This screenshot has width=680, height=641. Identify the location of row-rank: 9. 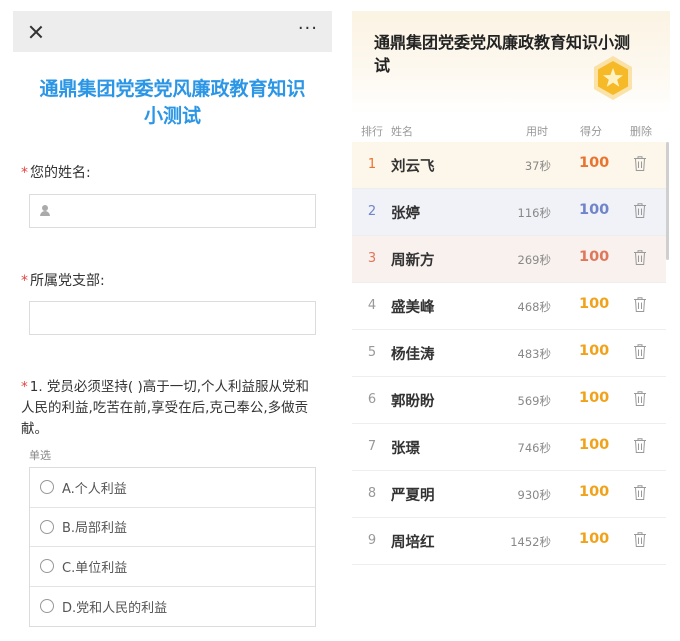
(372, 540).